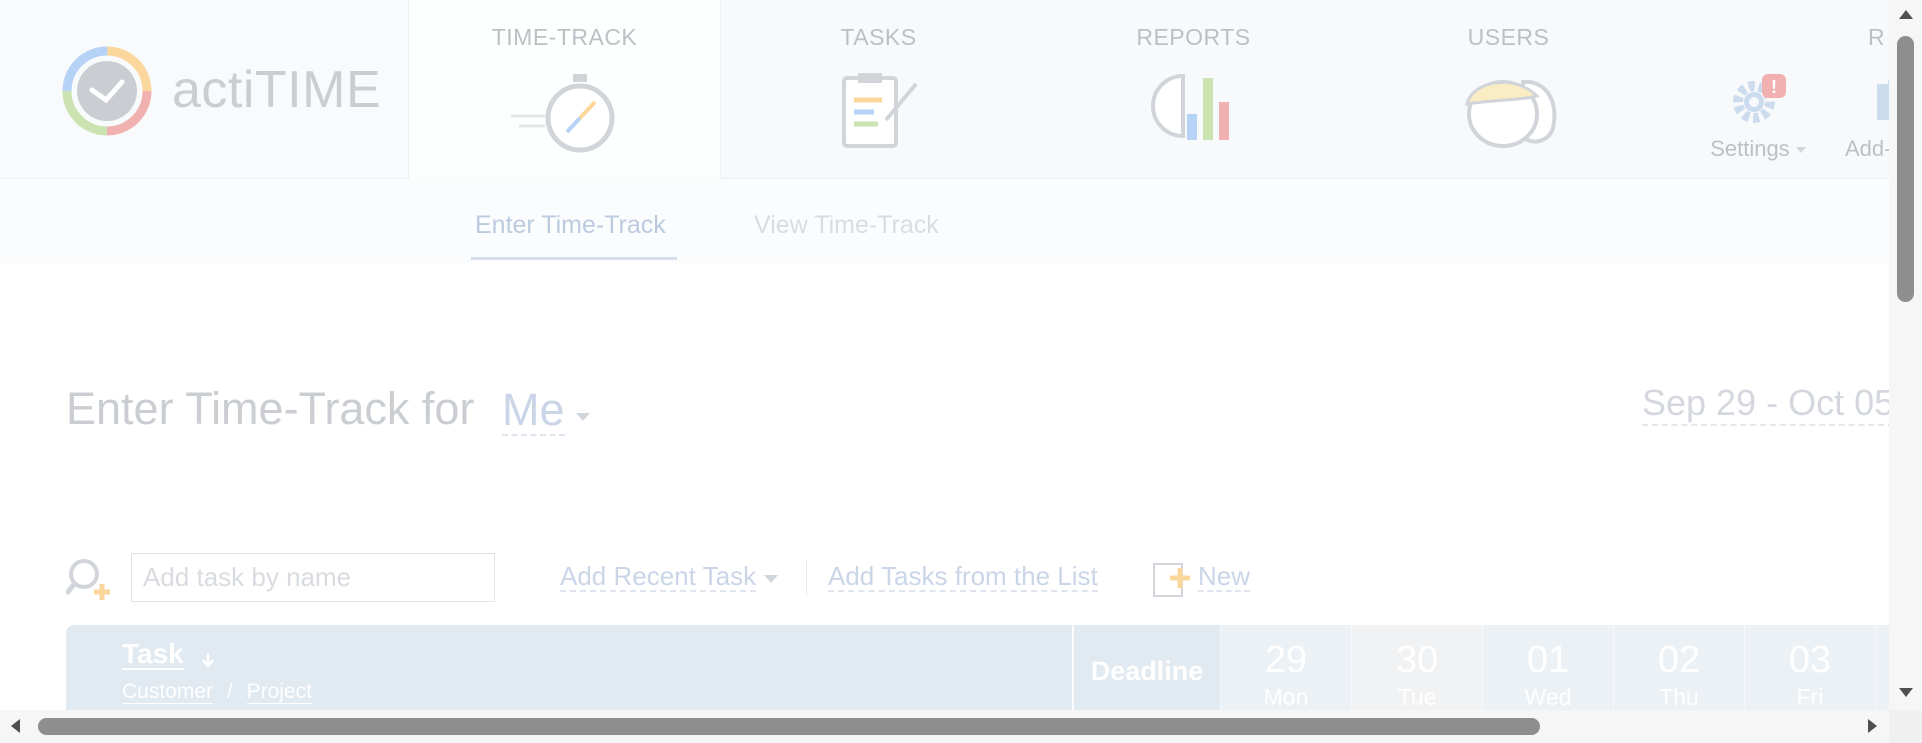 The image size is (1922, 743). I want to click on customer-sort-link: Customer, so click(168, 692).